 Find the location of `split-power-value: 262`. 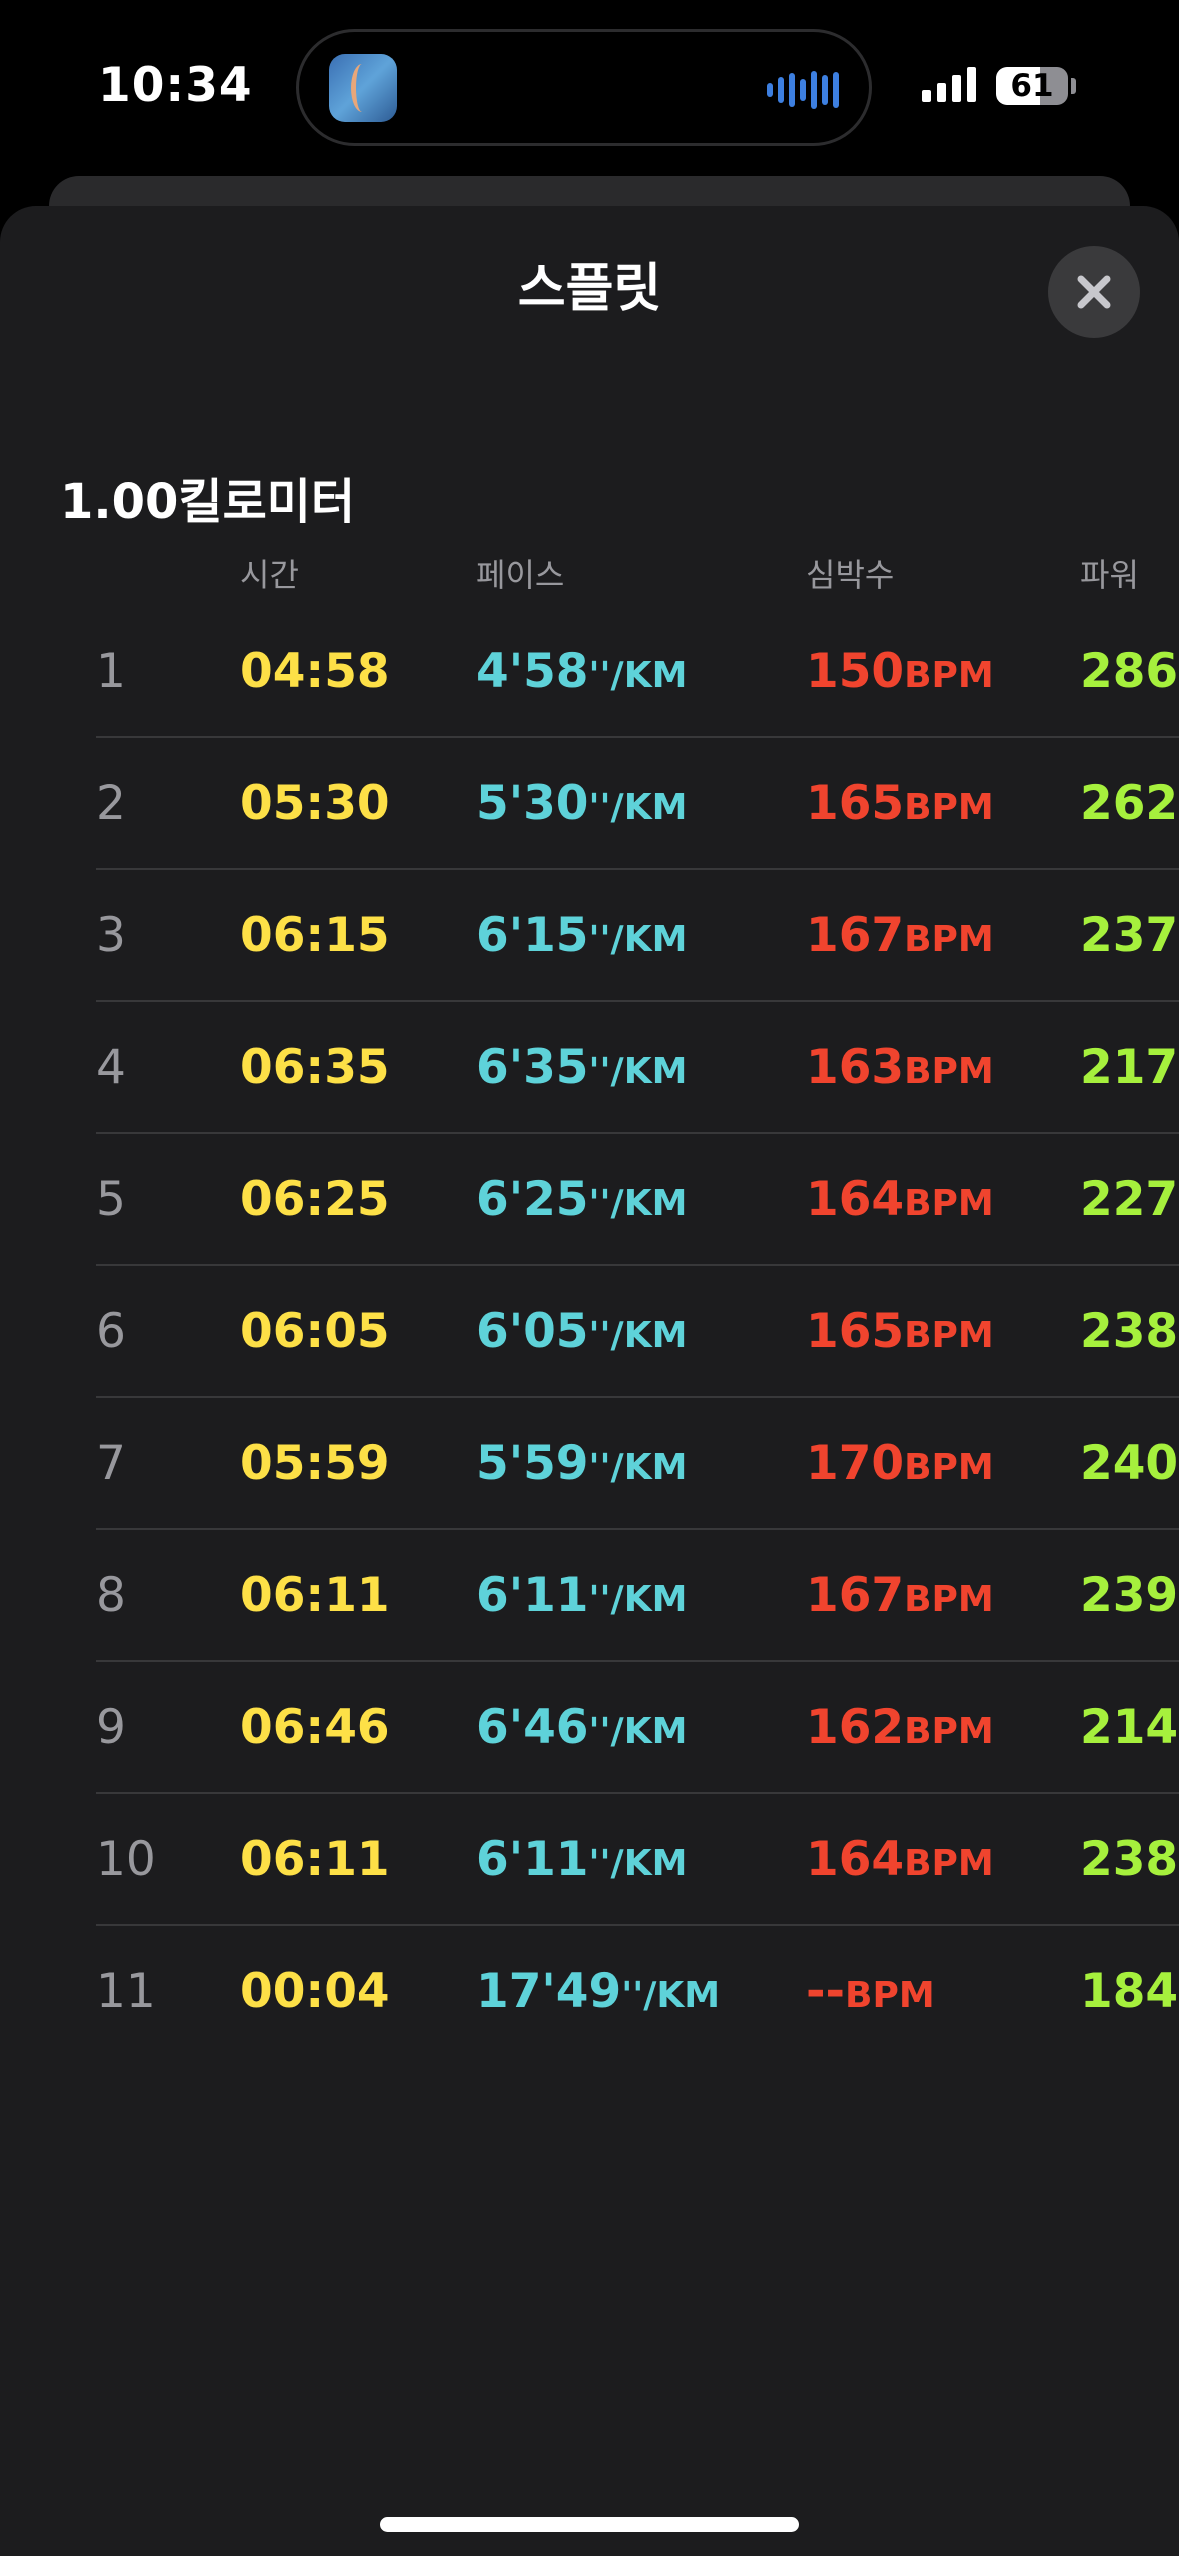

split-power-value: 262 is located at coordinates (1129, 803).